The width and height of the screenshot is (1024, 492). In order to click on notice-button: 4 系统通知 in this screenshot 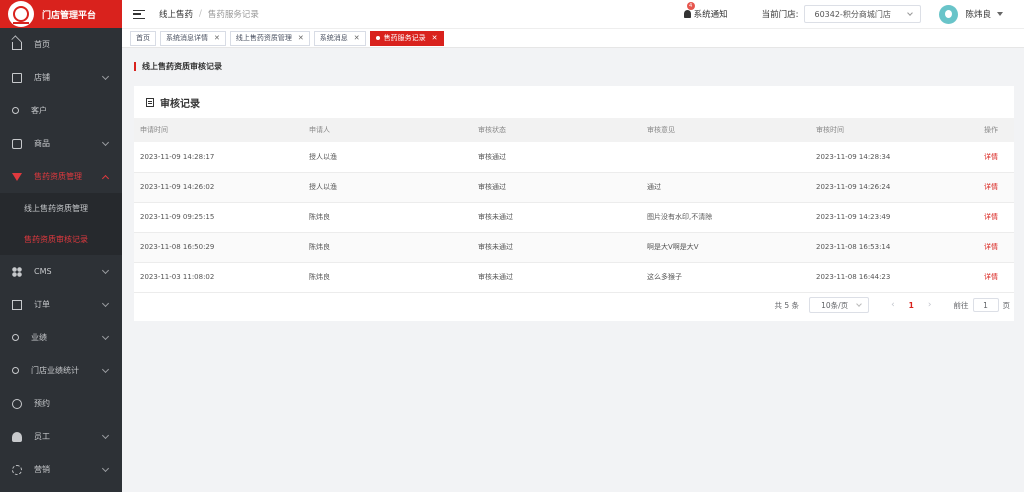, I will do `click(705, 11)`.